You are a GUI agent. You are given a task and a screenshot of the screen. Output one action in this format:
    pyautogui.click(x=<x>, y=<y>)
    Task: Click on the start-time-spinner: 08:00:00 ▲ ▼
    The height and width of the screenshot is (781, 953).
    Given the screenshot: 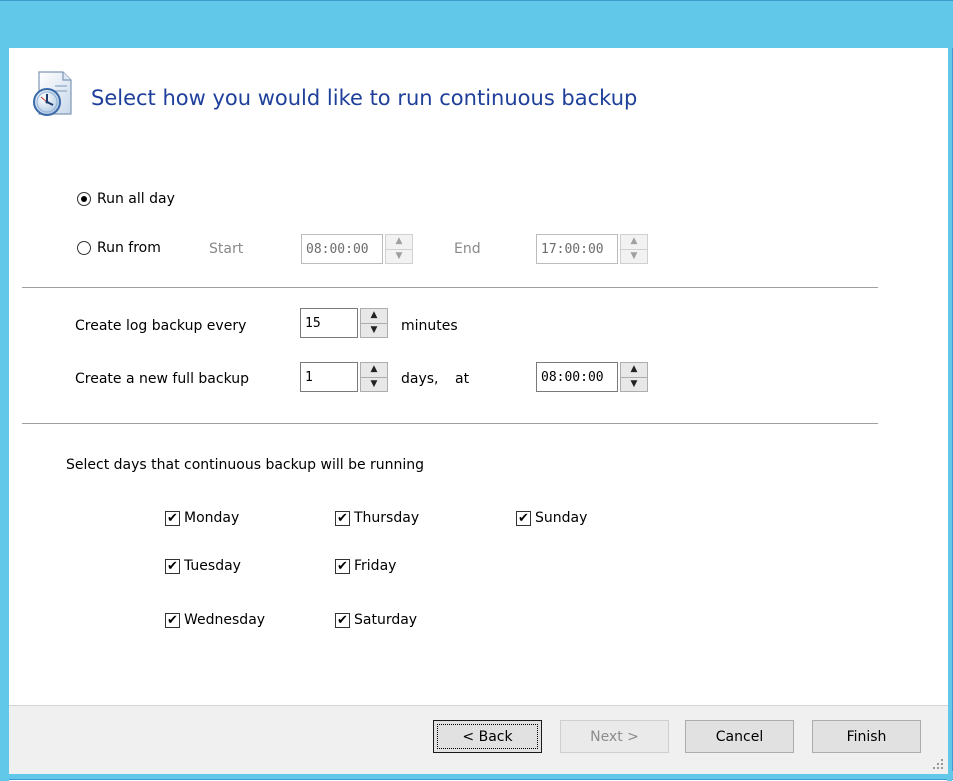 What is the action you would take?
    pyautogui.click(x=357, y=249)
    